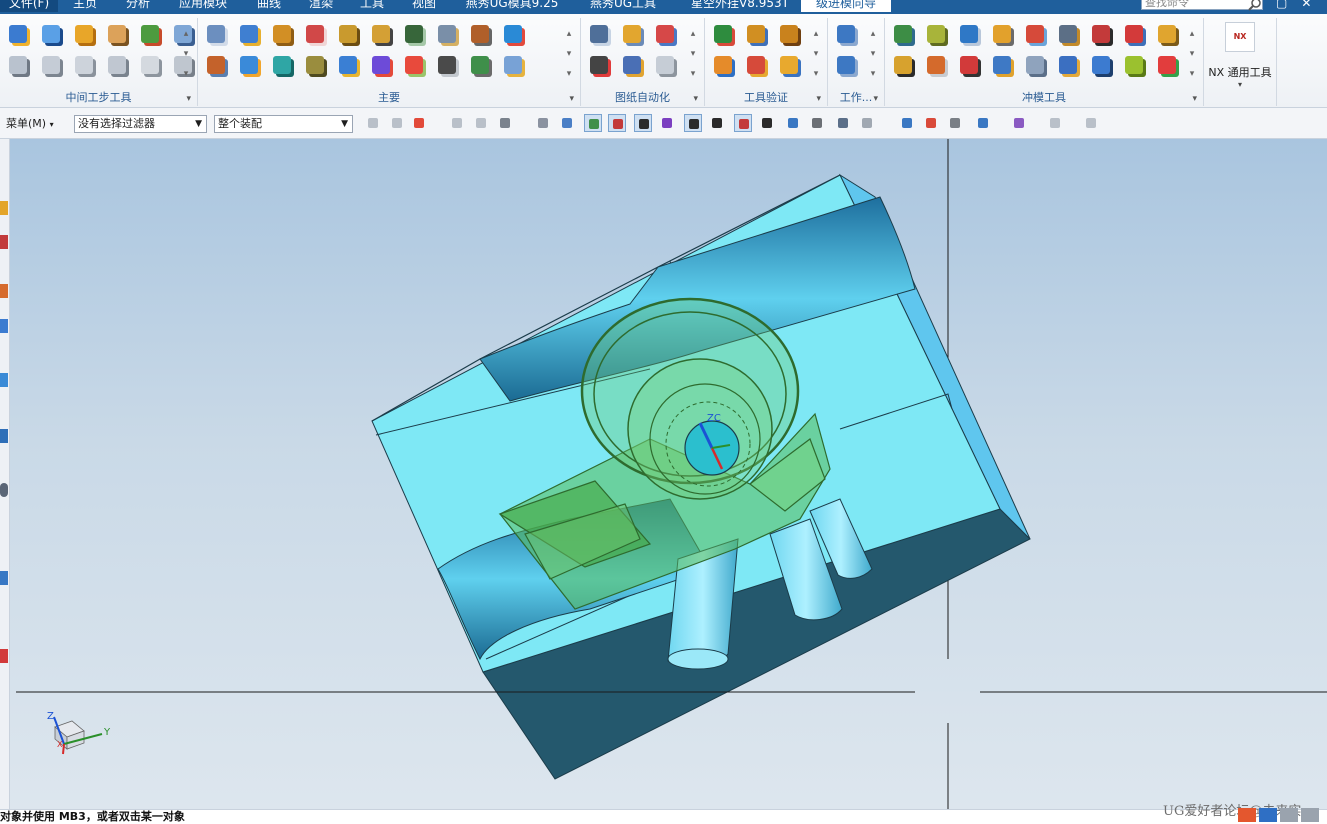 The image size is (1327, 824). Describe the element at coordinates (140, 124) in the screenshot. I see `type-filter-dropdown: 没有选择过滤器 ▼` at that location.